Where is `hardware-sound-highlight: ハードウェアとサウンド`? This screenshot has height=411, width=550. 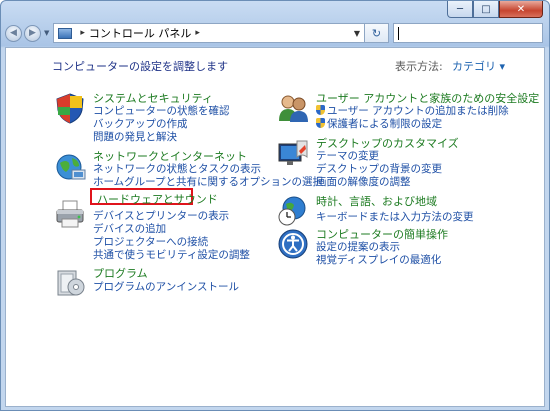
hardware-sound-highlight: ハードウェアとサウンド is located at coordinates (154, 197).